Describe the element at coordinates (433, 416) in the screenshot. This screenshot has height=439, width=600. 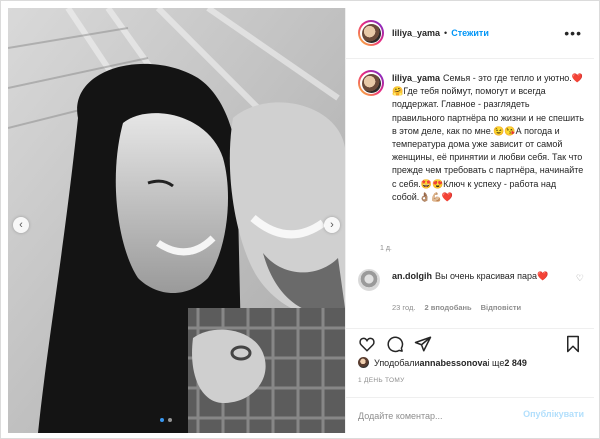
I see `add-comment-input` at that location.